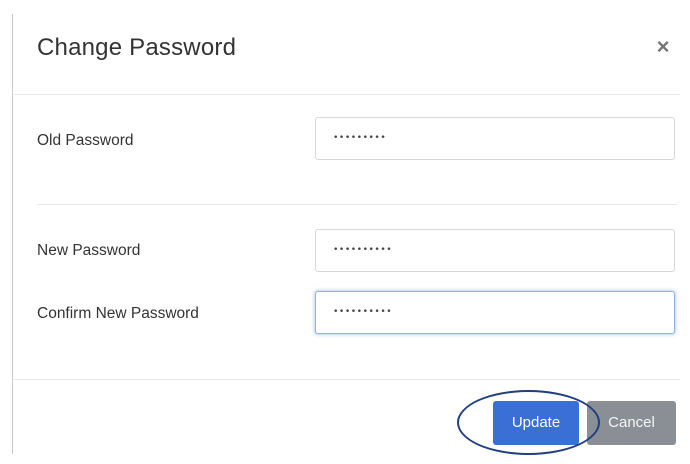 This screenshot has height=464, width=690. I want to click on new-password-label: New Password, so click(89, 250).